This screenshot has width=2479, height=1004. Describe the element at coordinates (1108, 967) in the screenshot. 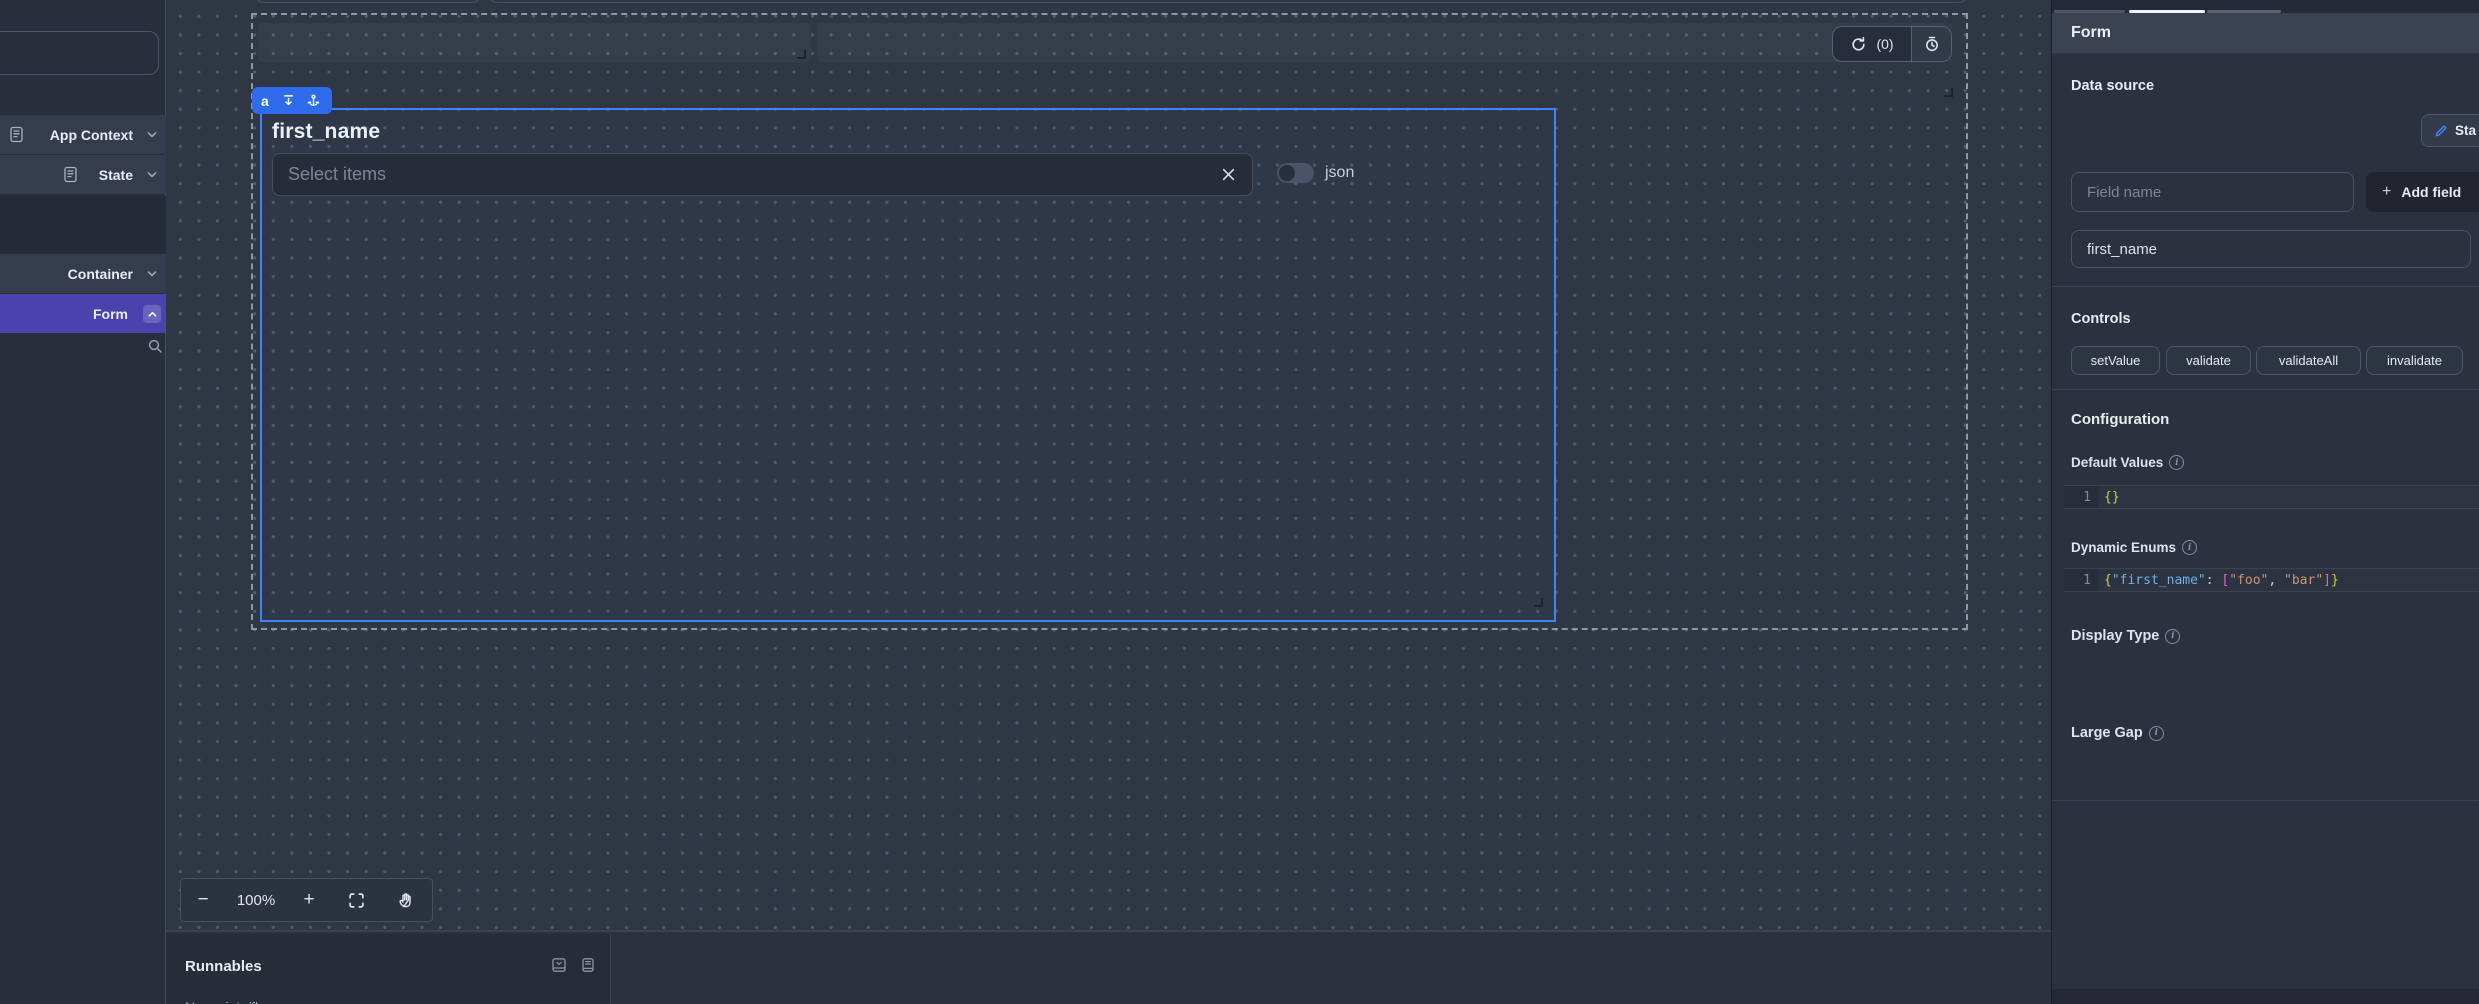

I see `runnables-panel: Runnables No scripts/flows` at that location.